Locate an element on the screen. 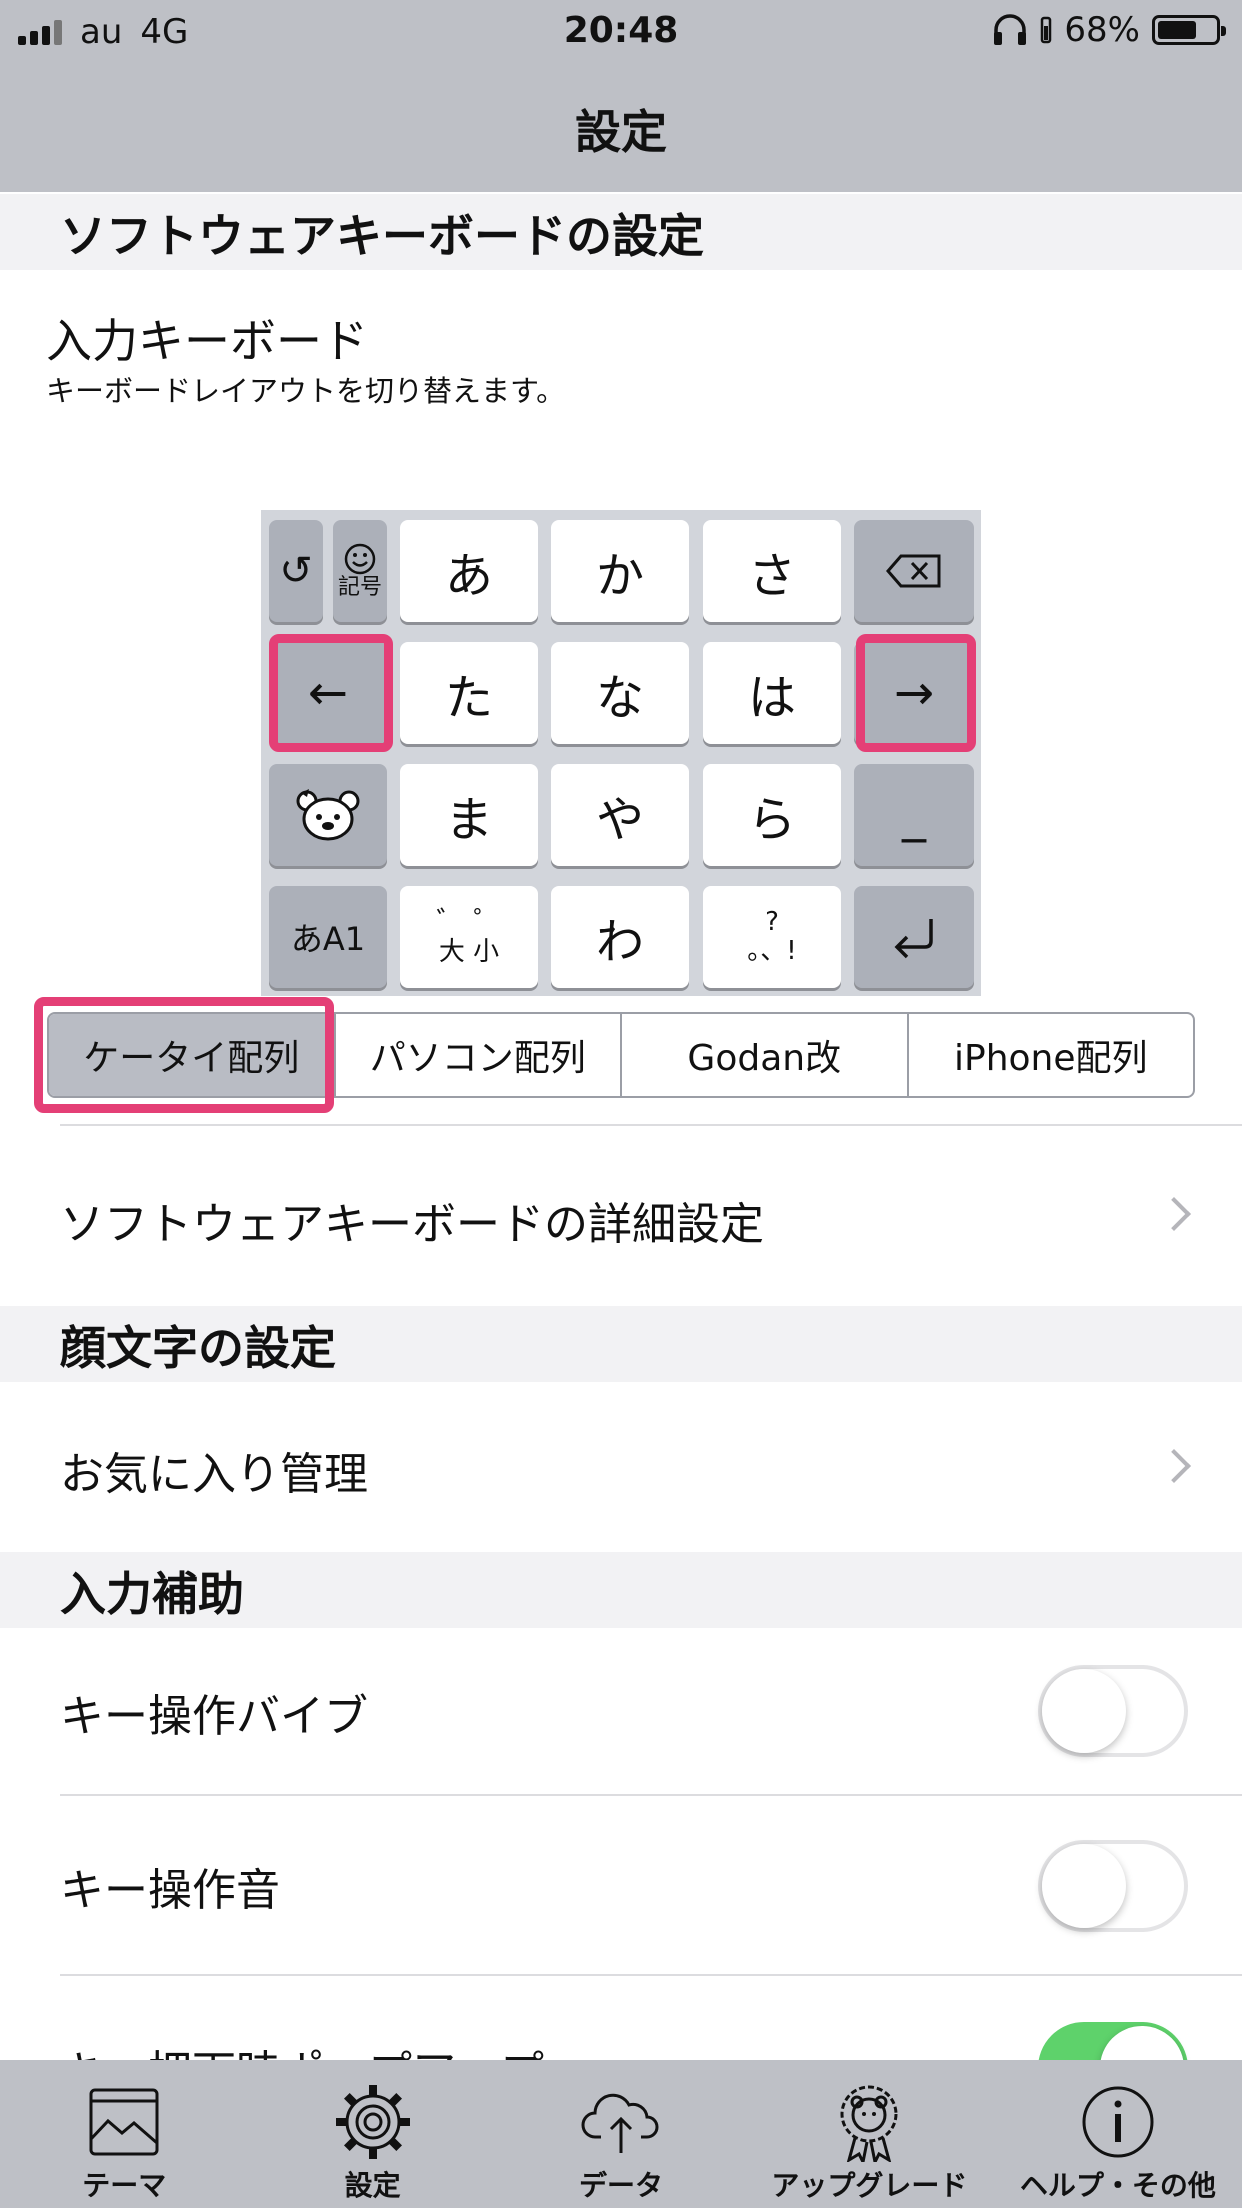  section-header-kaomoji: 顔文字の設定 is located at coordinates (621, 1344).